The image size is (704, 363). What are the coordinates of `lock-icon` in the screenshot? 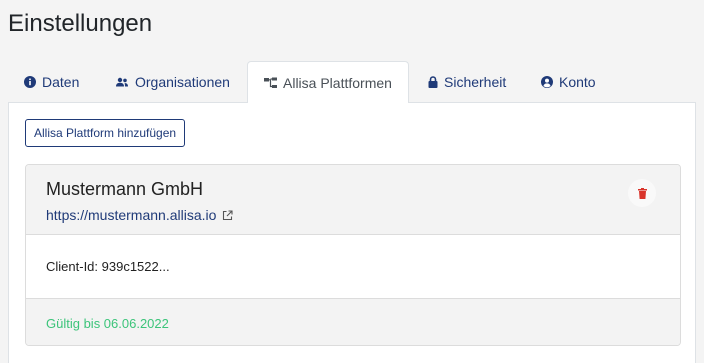 It's located at (433, 82).